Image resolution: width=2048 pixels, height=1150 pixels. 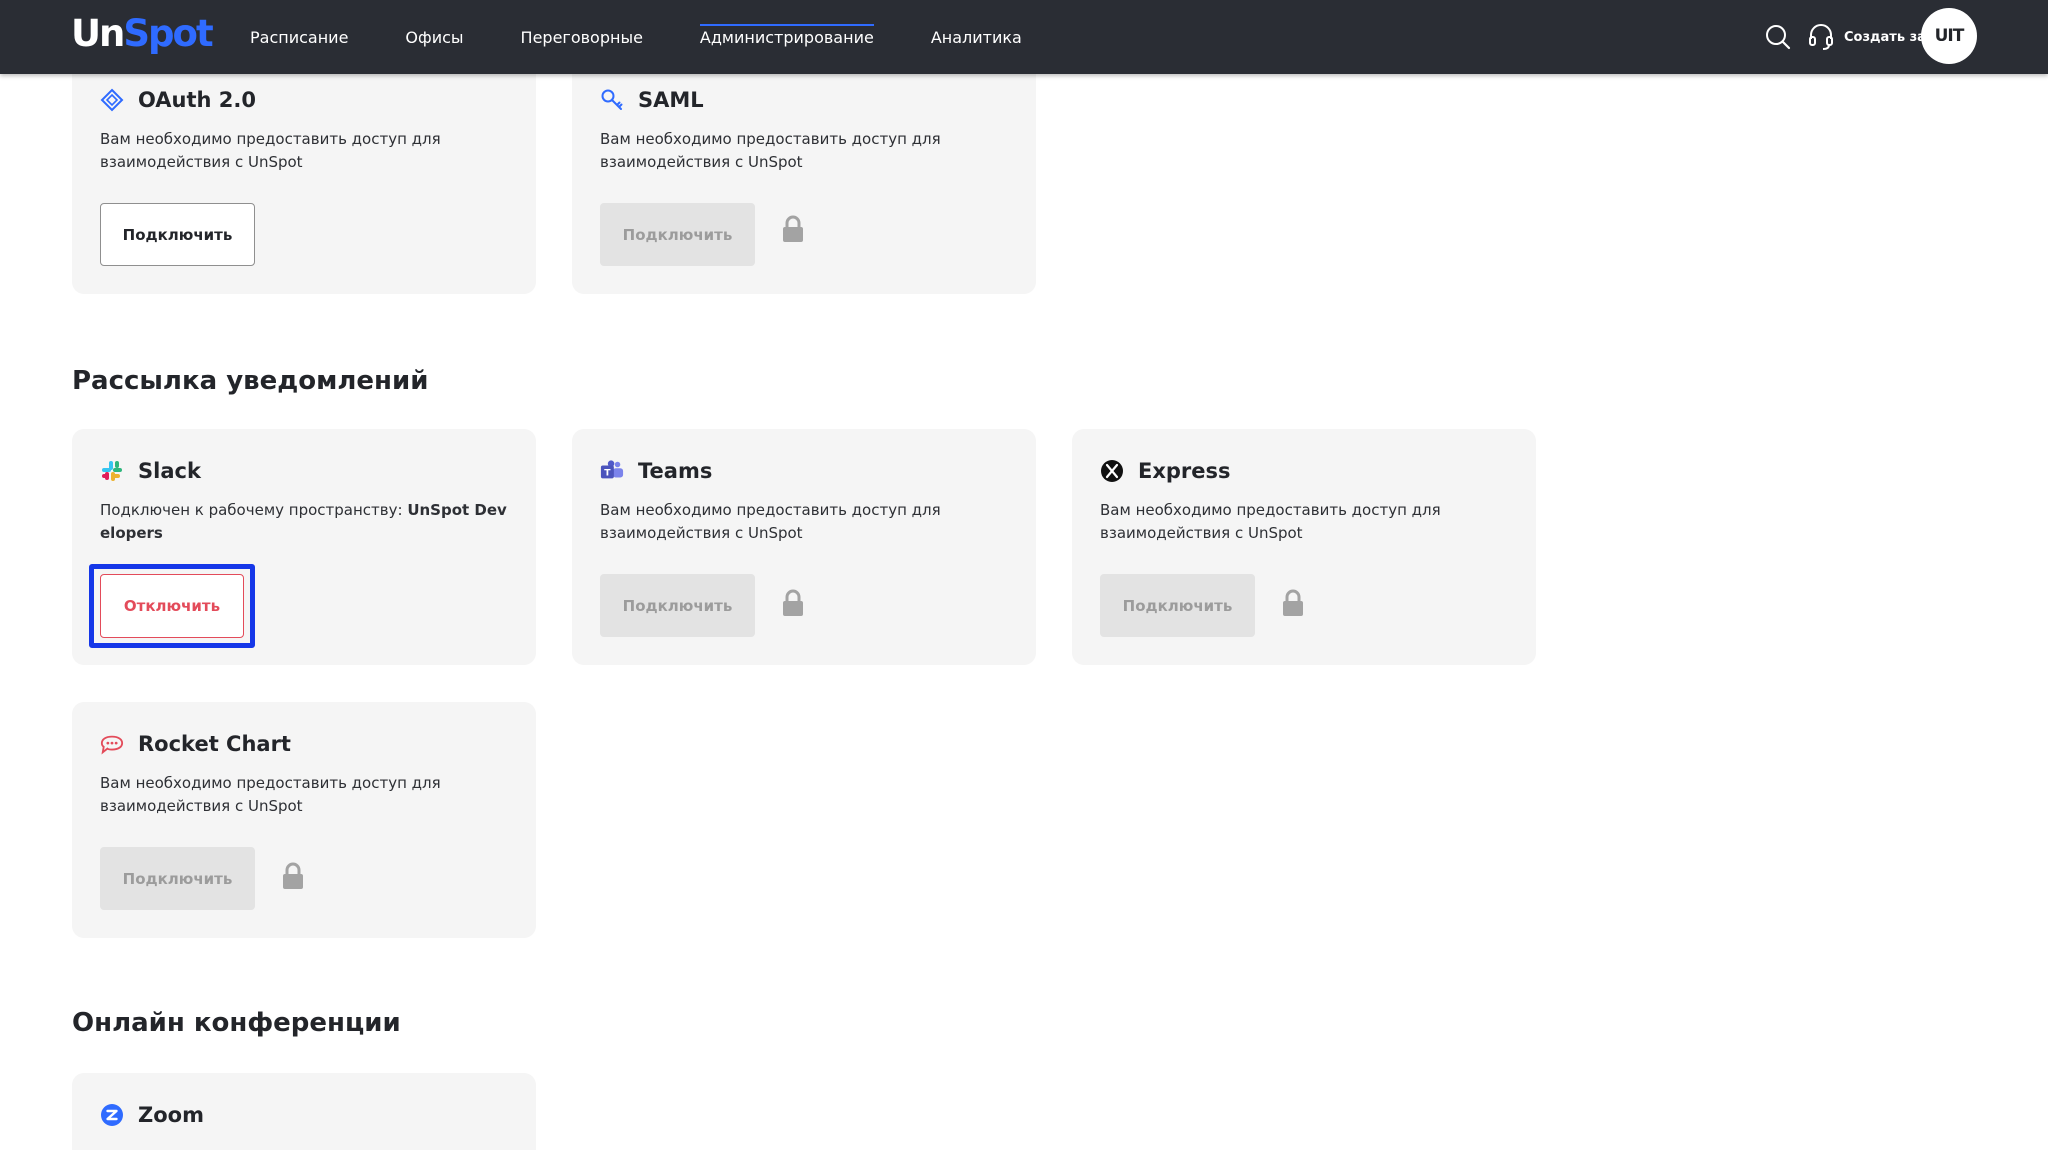 I want to click on headset-icon, so click(x=1821, y=37).